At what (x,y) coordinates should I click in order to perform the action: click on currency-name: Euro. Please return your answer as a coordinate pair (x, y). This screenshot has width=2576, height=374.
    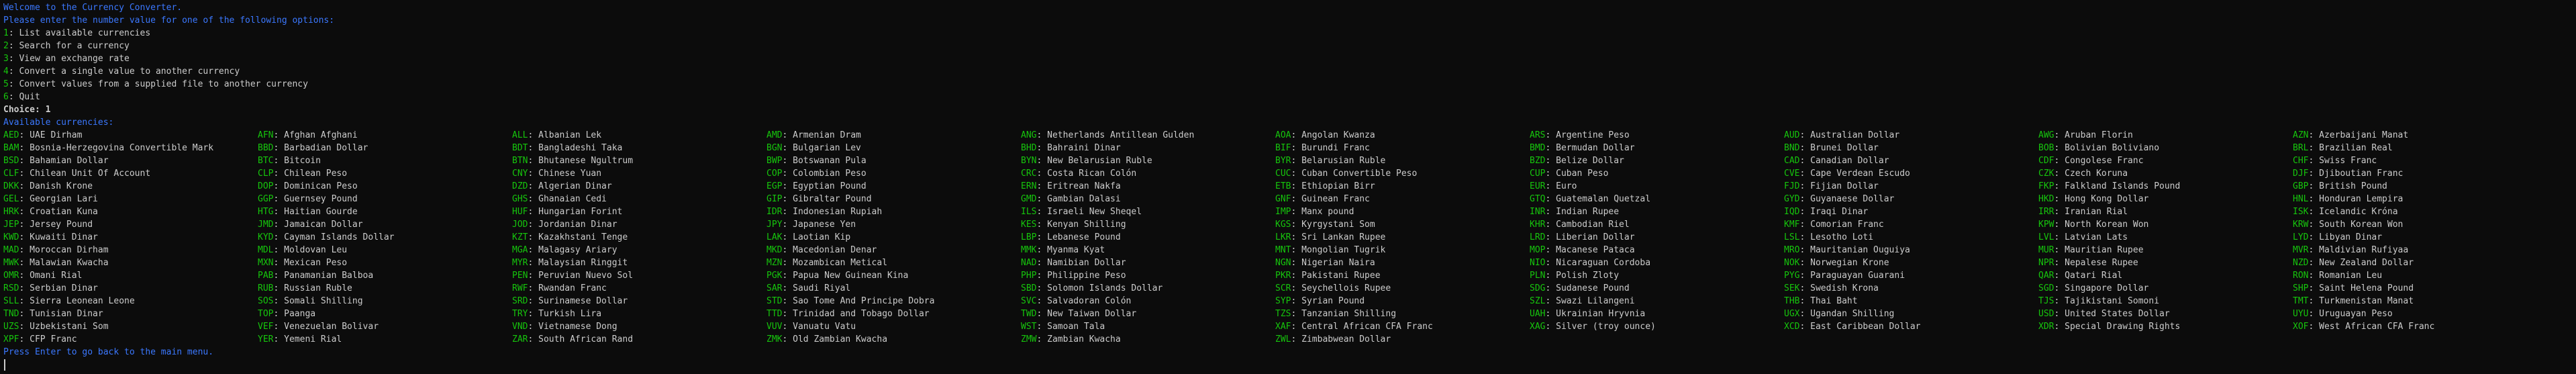
    Looking at the image, I should click on (1566, 186).